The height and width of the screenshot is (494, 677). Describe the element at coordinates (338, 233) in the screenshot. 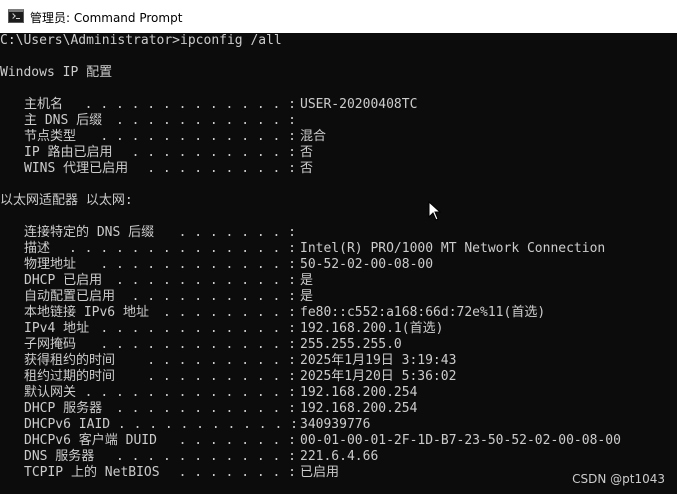

I see `ipconfig-row: 连接特定的 DNS 后缀 . . . . . . . :` at that location.